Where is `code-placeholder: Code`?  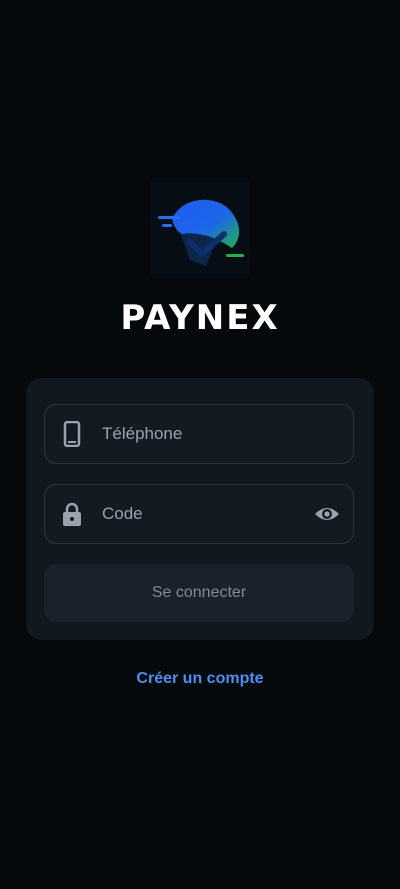 code-placeholder: Code is located at coordinates (122, 513).